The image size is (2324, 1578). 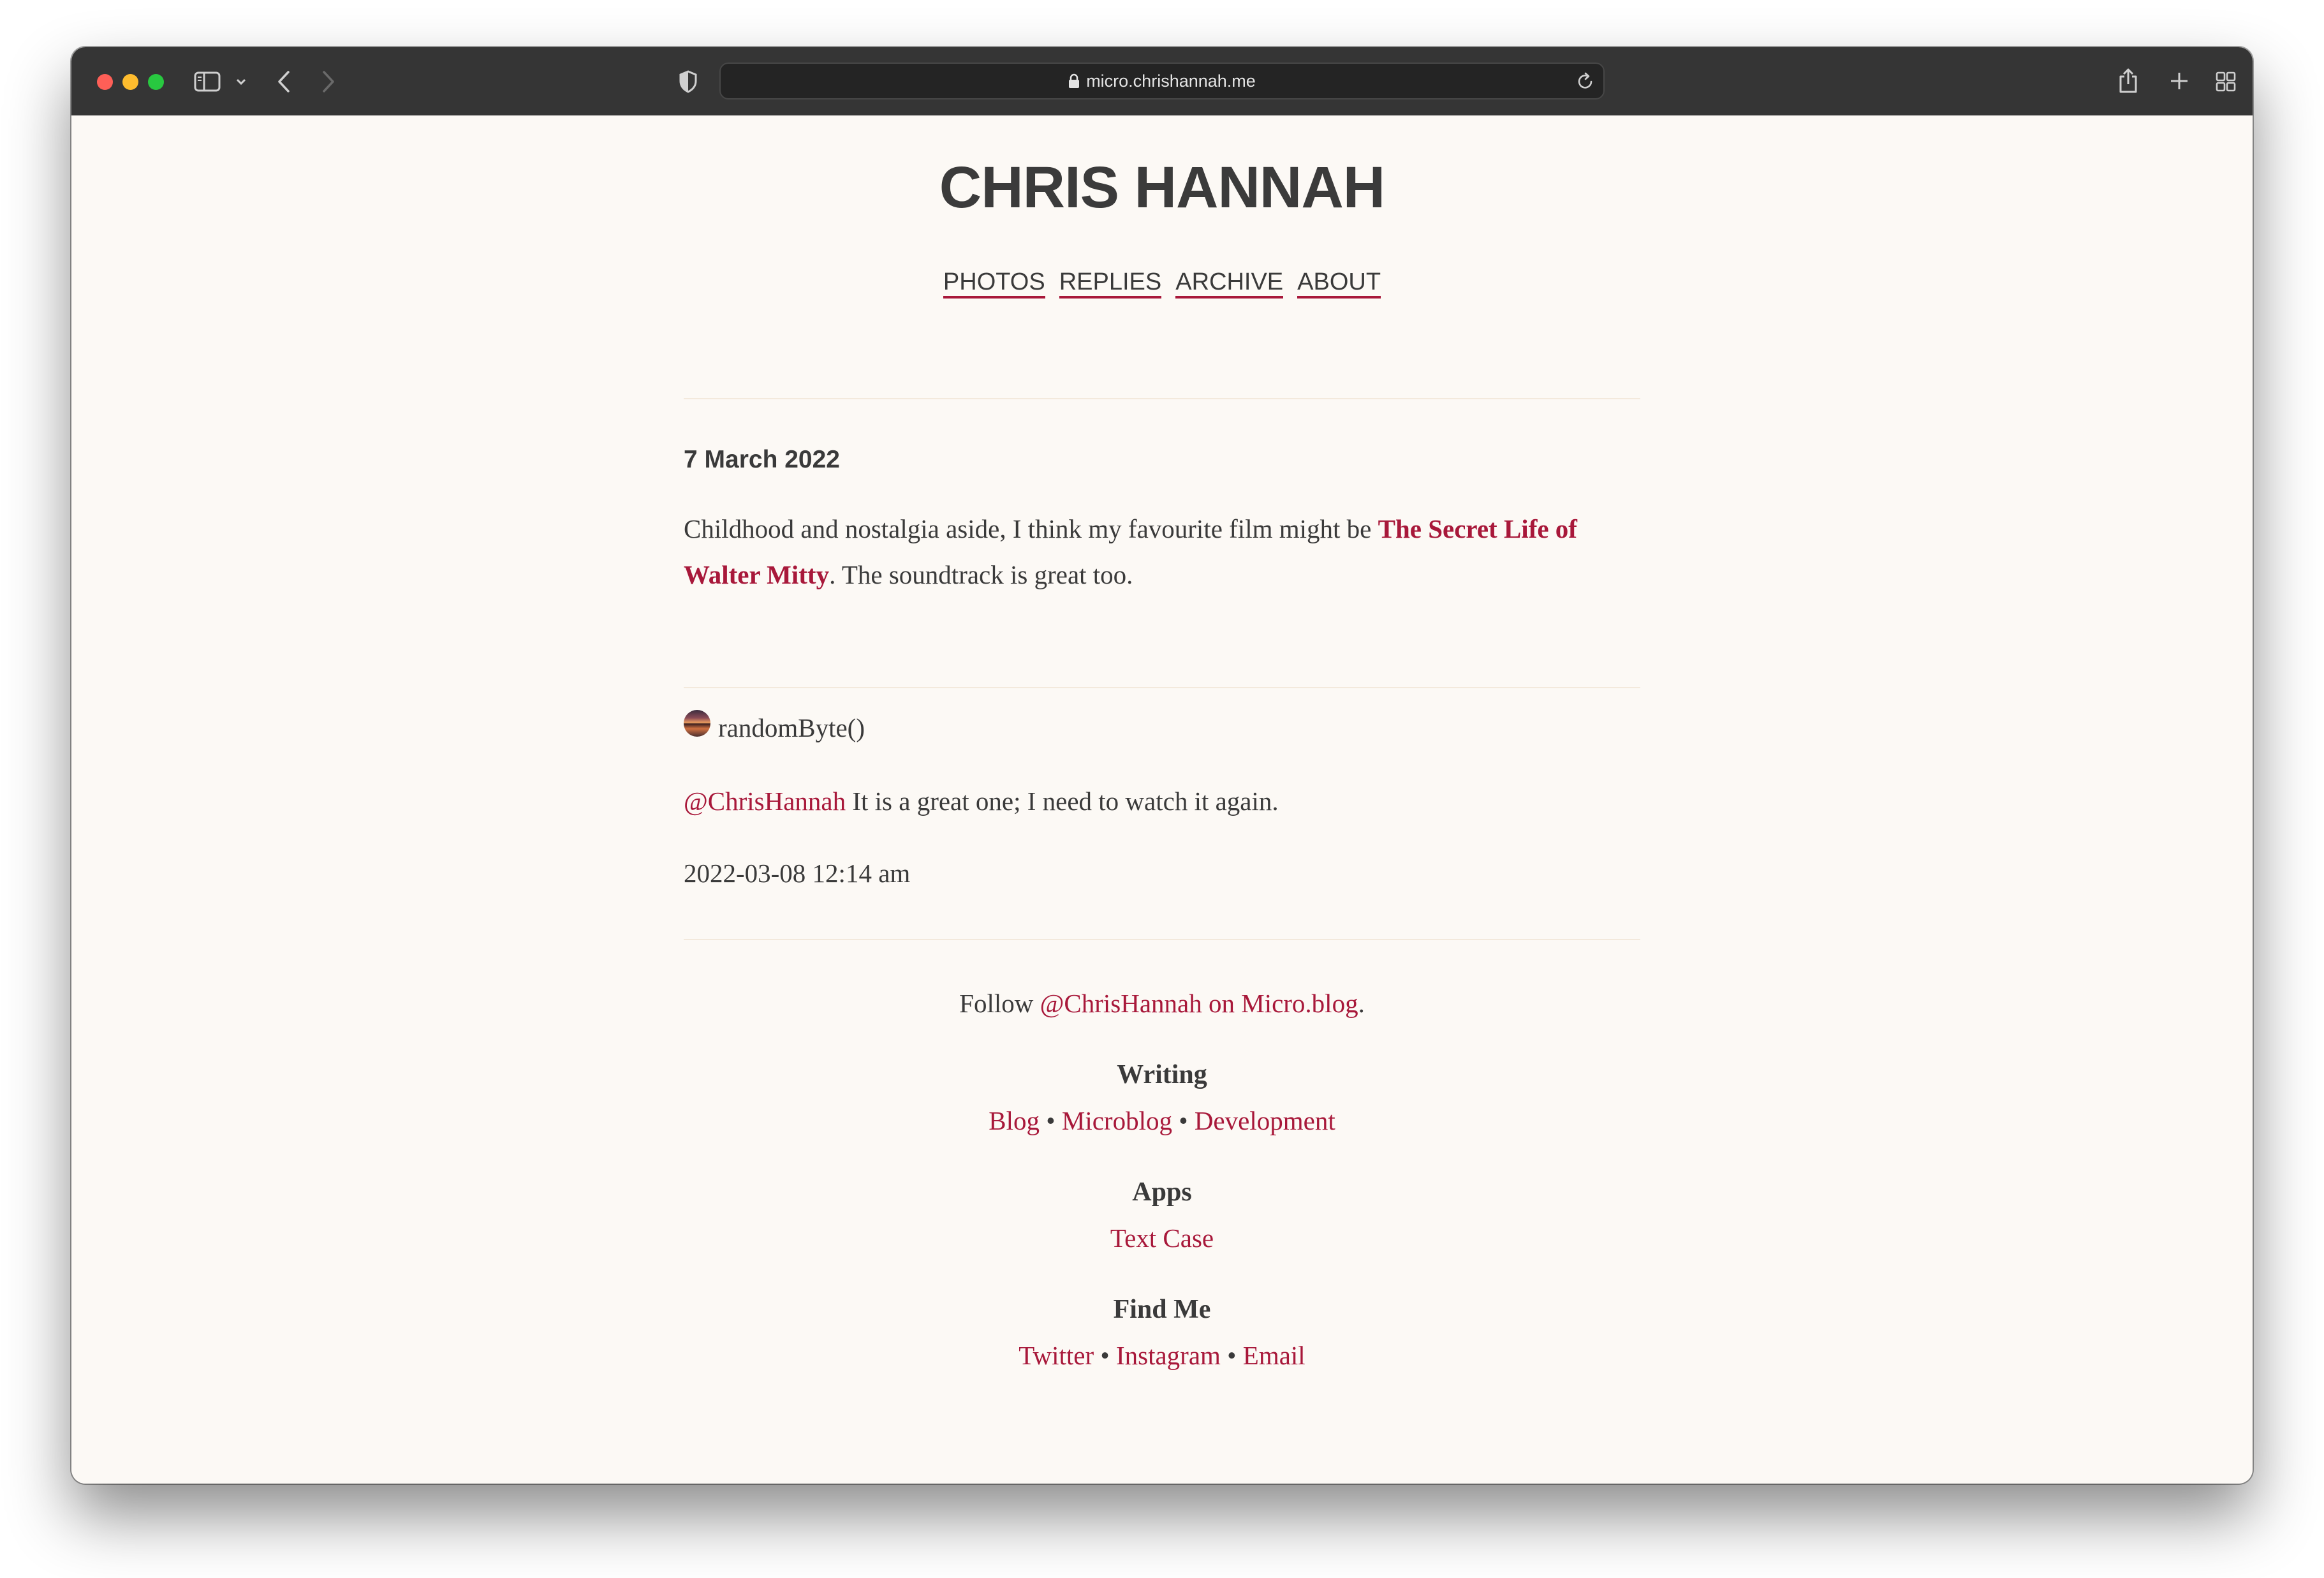 What do you see at coordinates (1171, 81) in the screenshot?
I see `url-text: micro.chrishannah.me` at bounding box center [1171, 81].